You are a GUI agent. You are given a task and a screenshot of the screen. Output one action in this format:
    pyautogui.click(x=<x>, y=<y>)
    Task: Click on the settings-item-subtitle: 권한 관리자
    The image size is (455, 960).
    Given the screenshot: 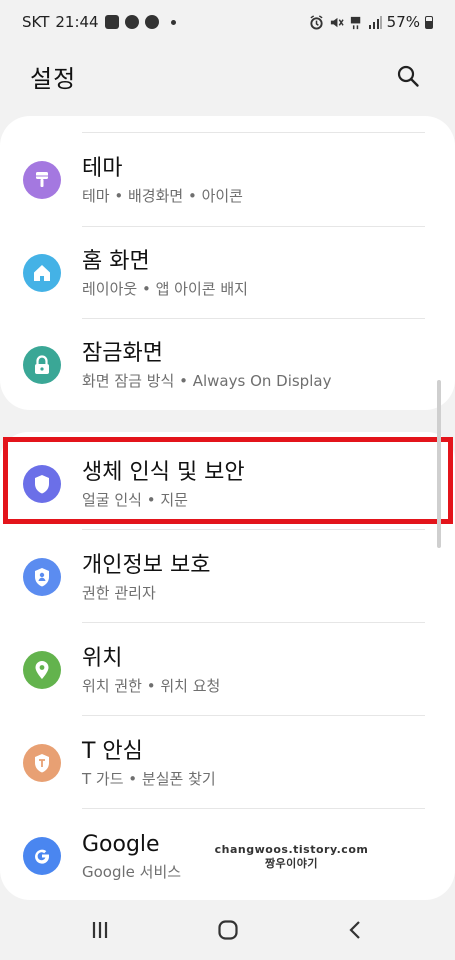 What is the action you would take?
    pyautogui.click(x=119, y=592)
    